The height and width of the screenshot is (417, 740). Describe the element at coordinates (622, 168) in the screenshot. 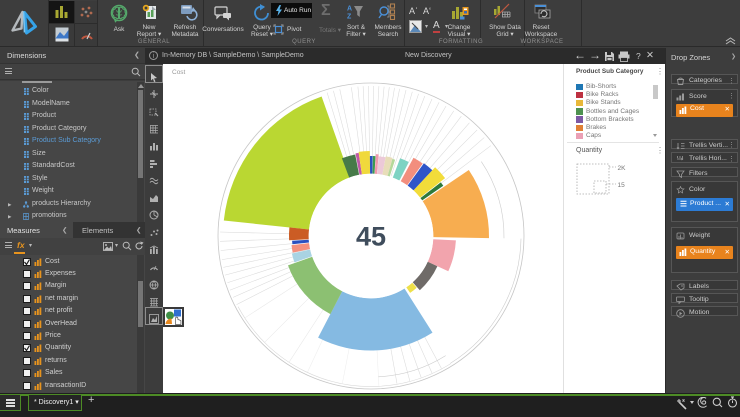

I see `svg-text: 2K` at that location.